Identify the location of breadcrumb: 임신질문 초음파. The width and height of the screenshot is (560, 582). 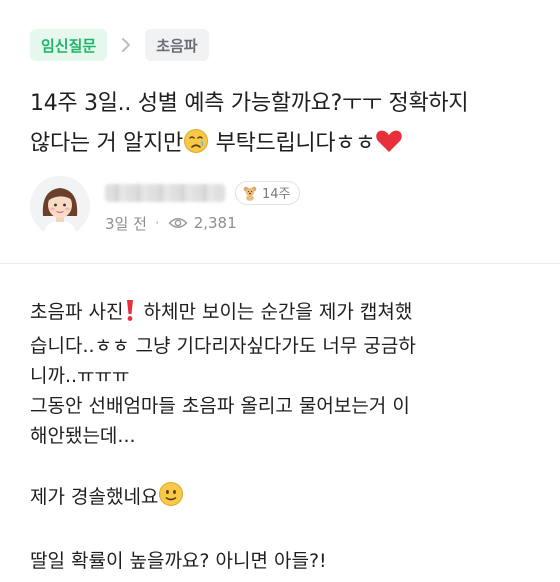
(119, 45).